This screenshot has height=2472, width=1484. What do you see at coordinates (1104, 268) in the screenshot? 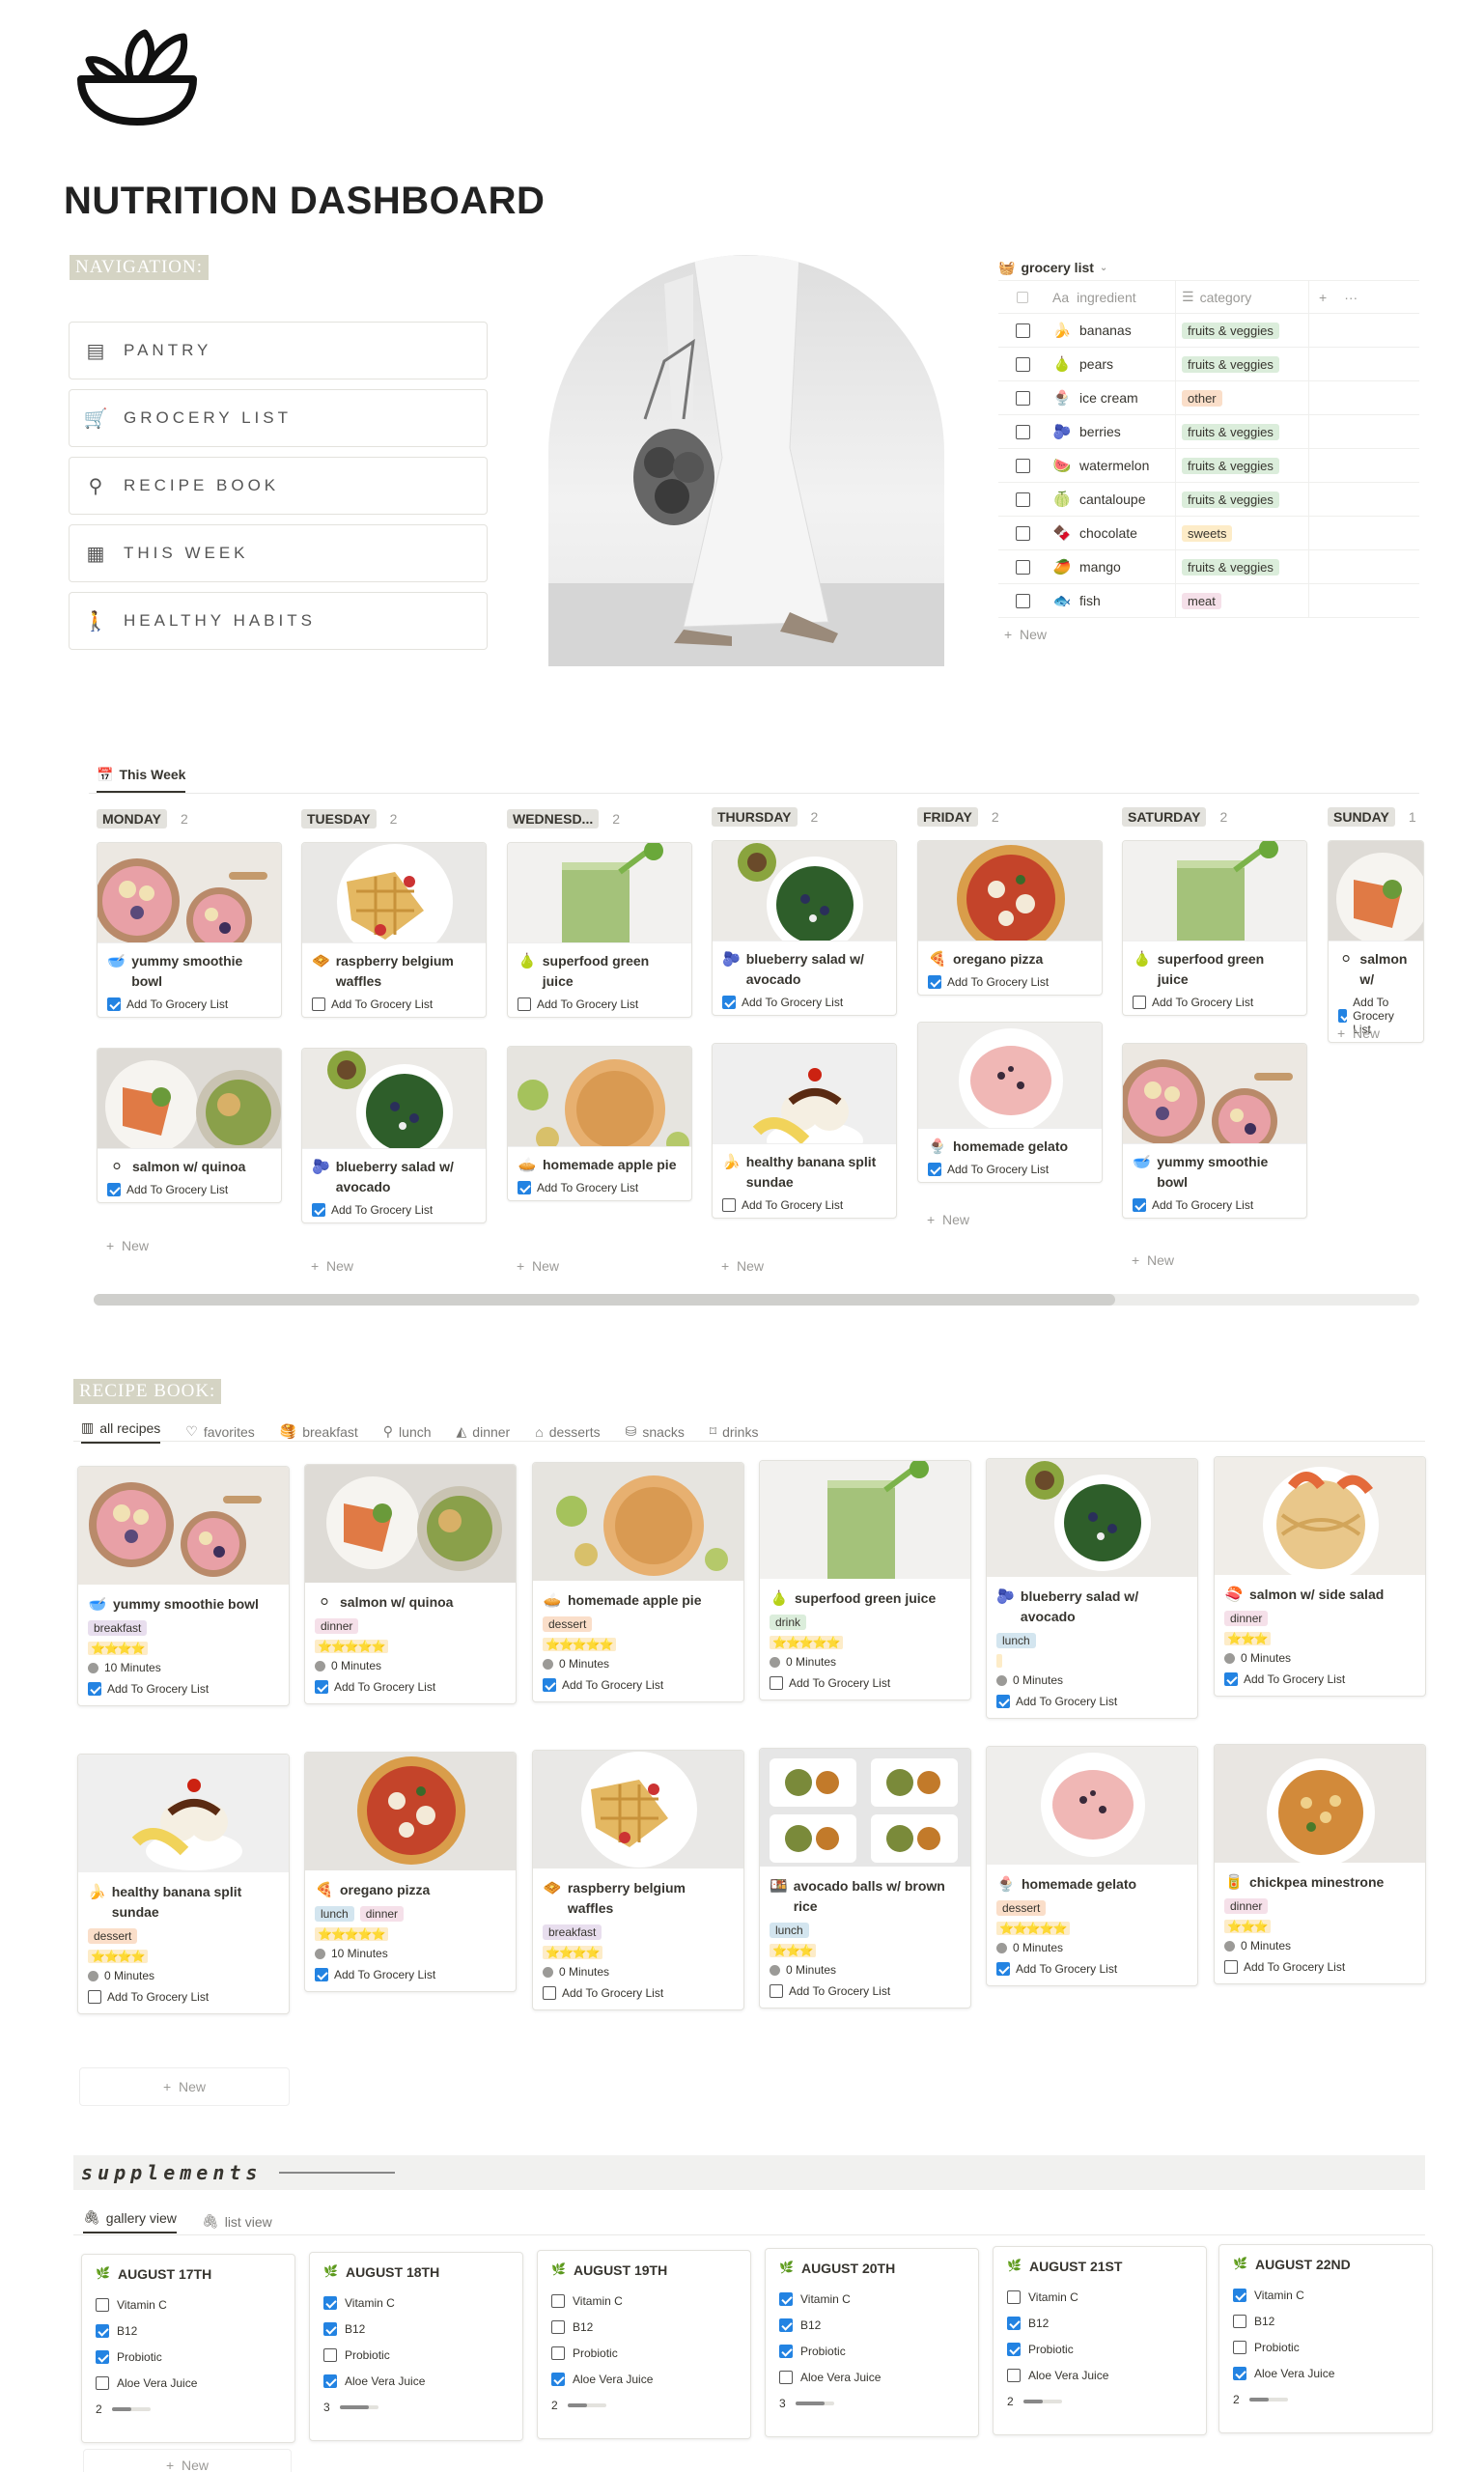
I see `chevron-down-icon: ⌄` at bounding box center [1104, 268].